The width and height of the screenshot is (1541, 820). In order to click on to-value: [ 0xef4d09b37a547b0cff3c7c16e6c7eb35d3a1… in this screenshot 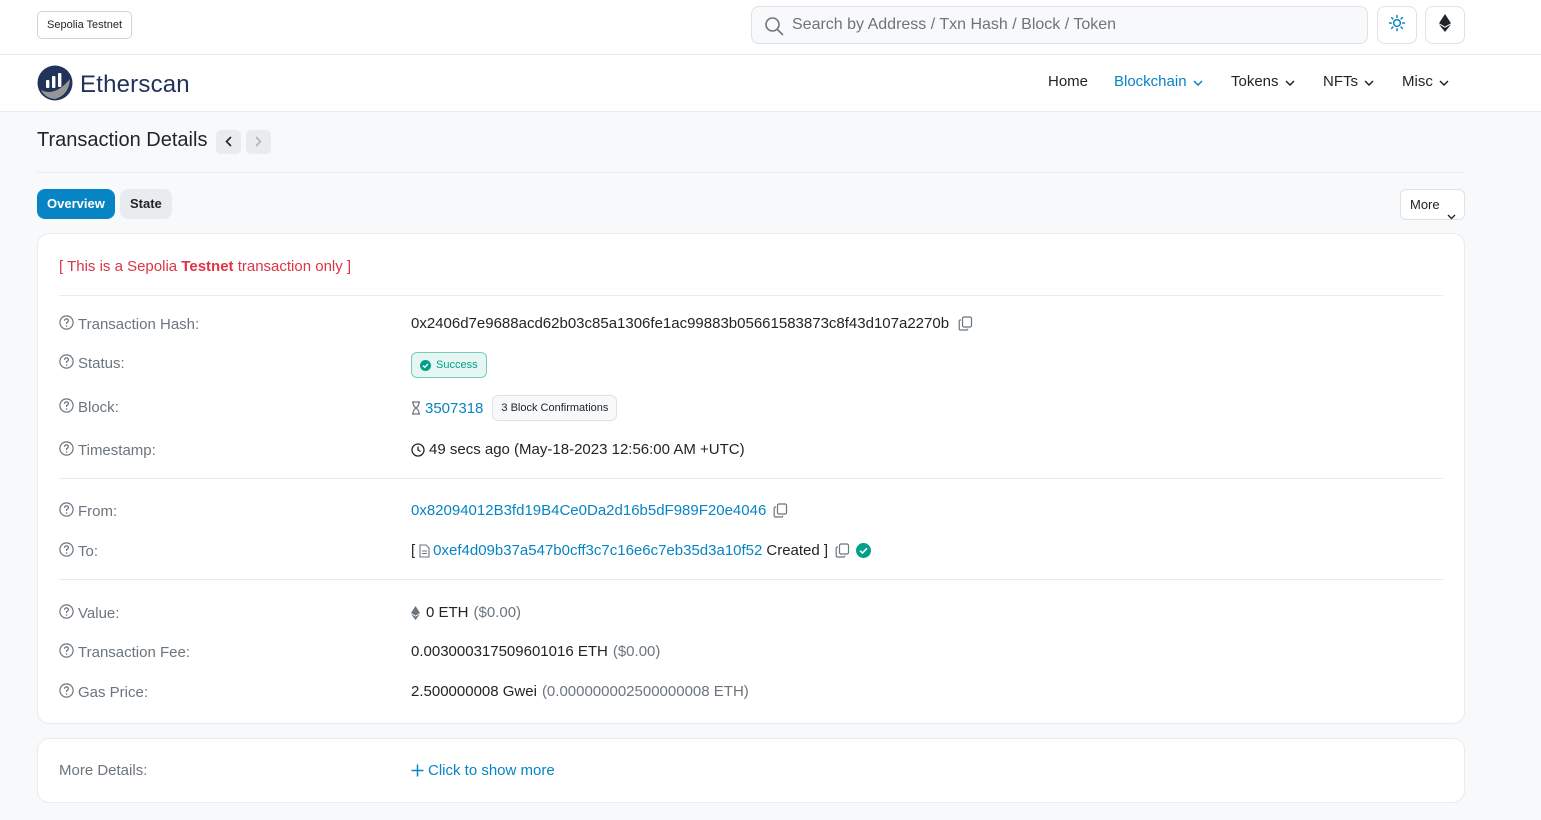, I will do `click(641, 550)`.